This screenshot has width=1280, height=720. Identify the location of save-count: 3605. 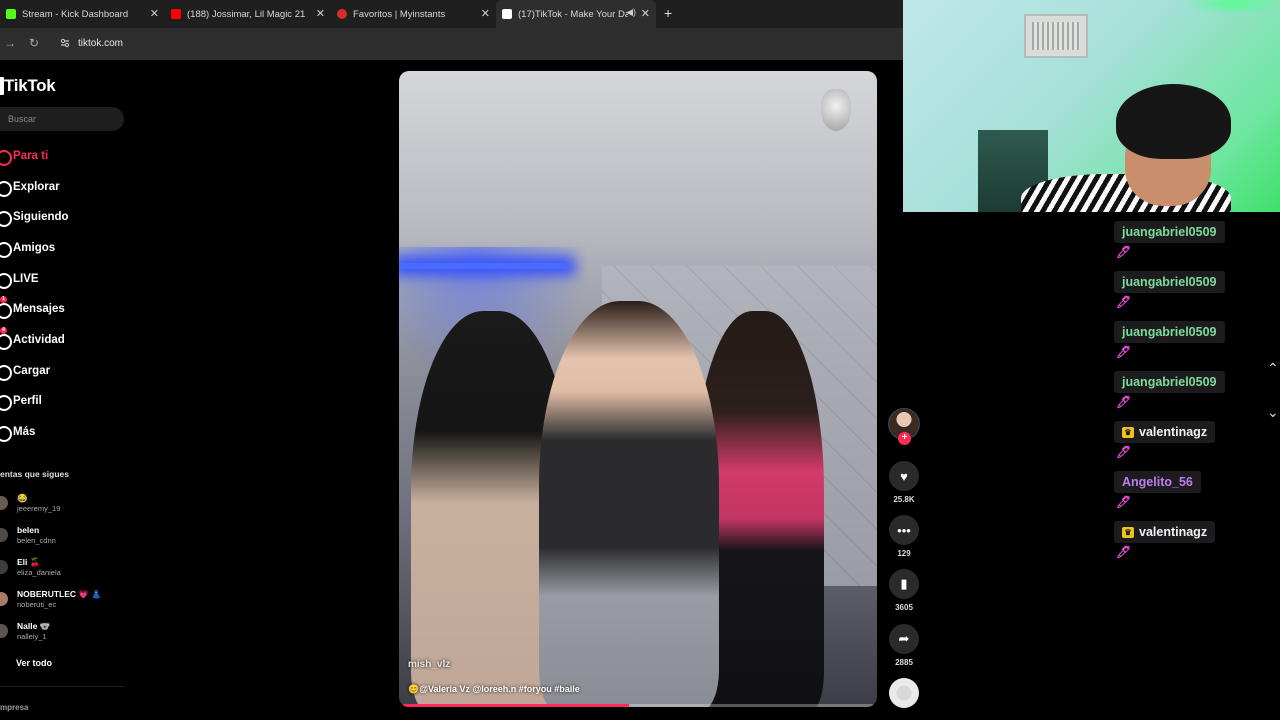
(904, 607).